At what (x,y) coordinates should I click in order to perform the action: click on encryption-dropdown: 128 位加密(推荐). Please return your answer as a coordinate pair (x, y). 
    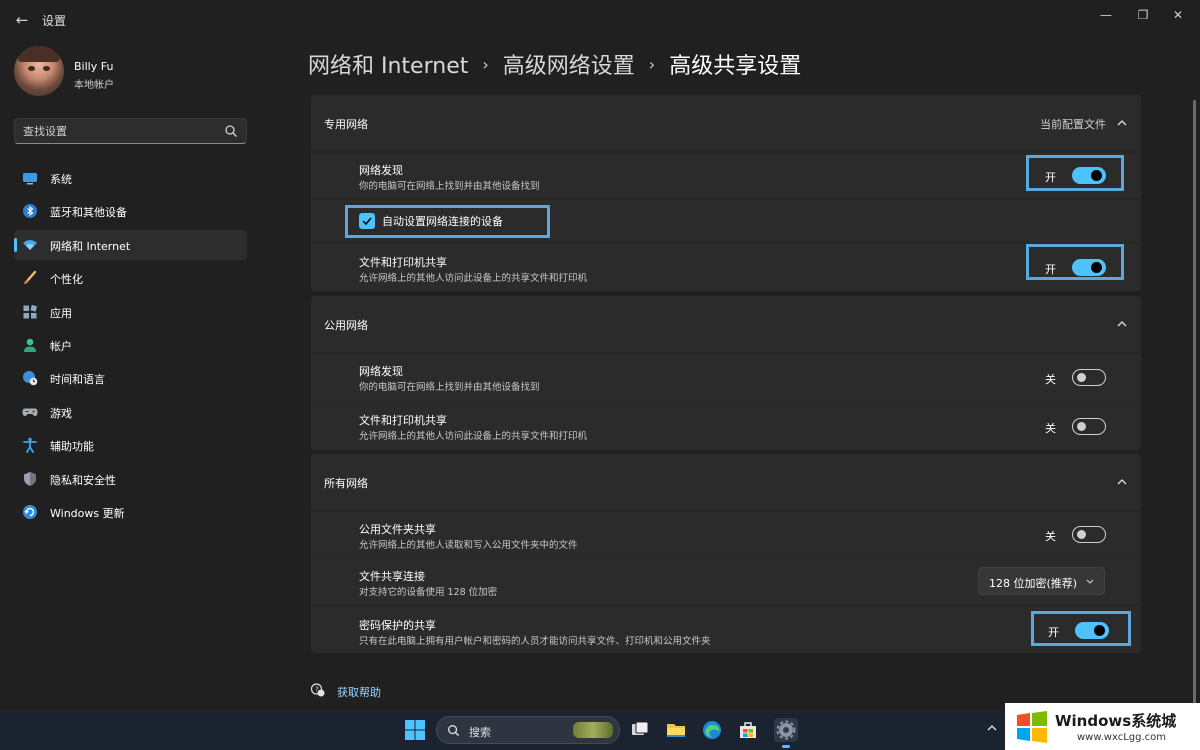
    Looking at the image, I should click on (1041, 581).